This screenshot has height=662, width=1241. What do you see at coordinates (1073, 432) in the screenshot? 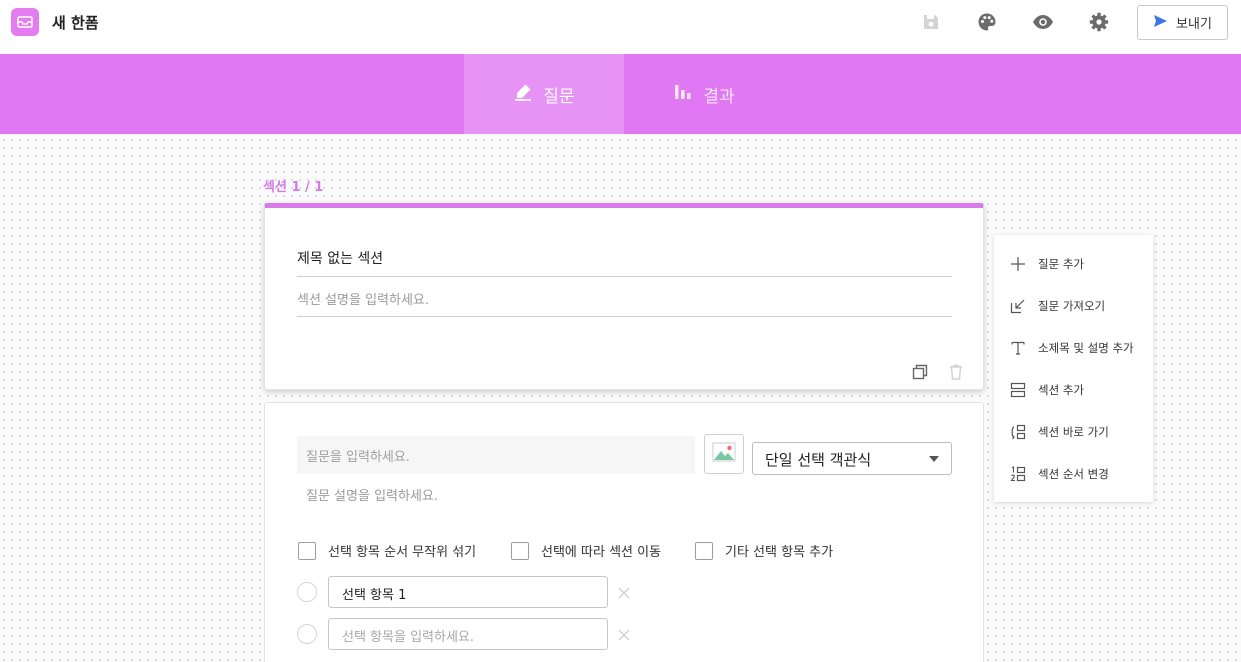
I see `menu-section-jump-label: 섹션 바로 가기` at bounding box center [1073, 432].